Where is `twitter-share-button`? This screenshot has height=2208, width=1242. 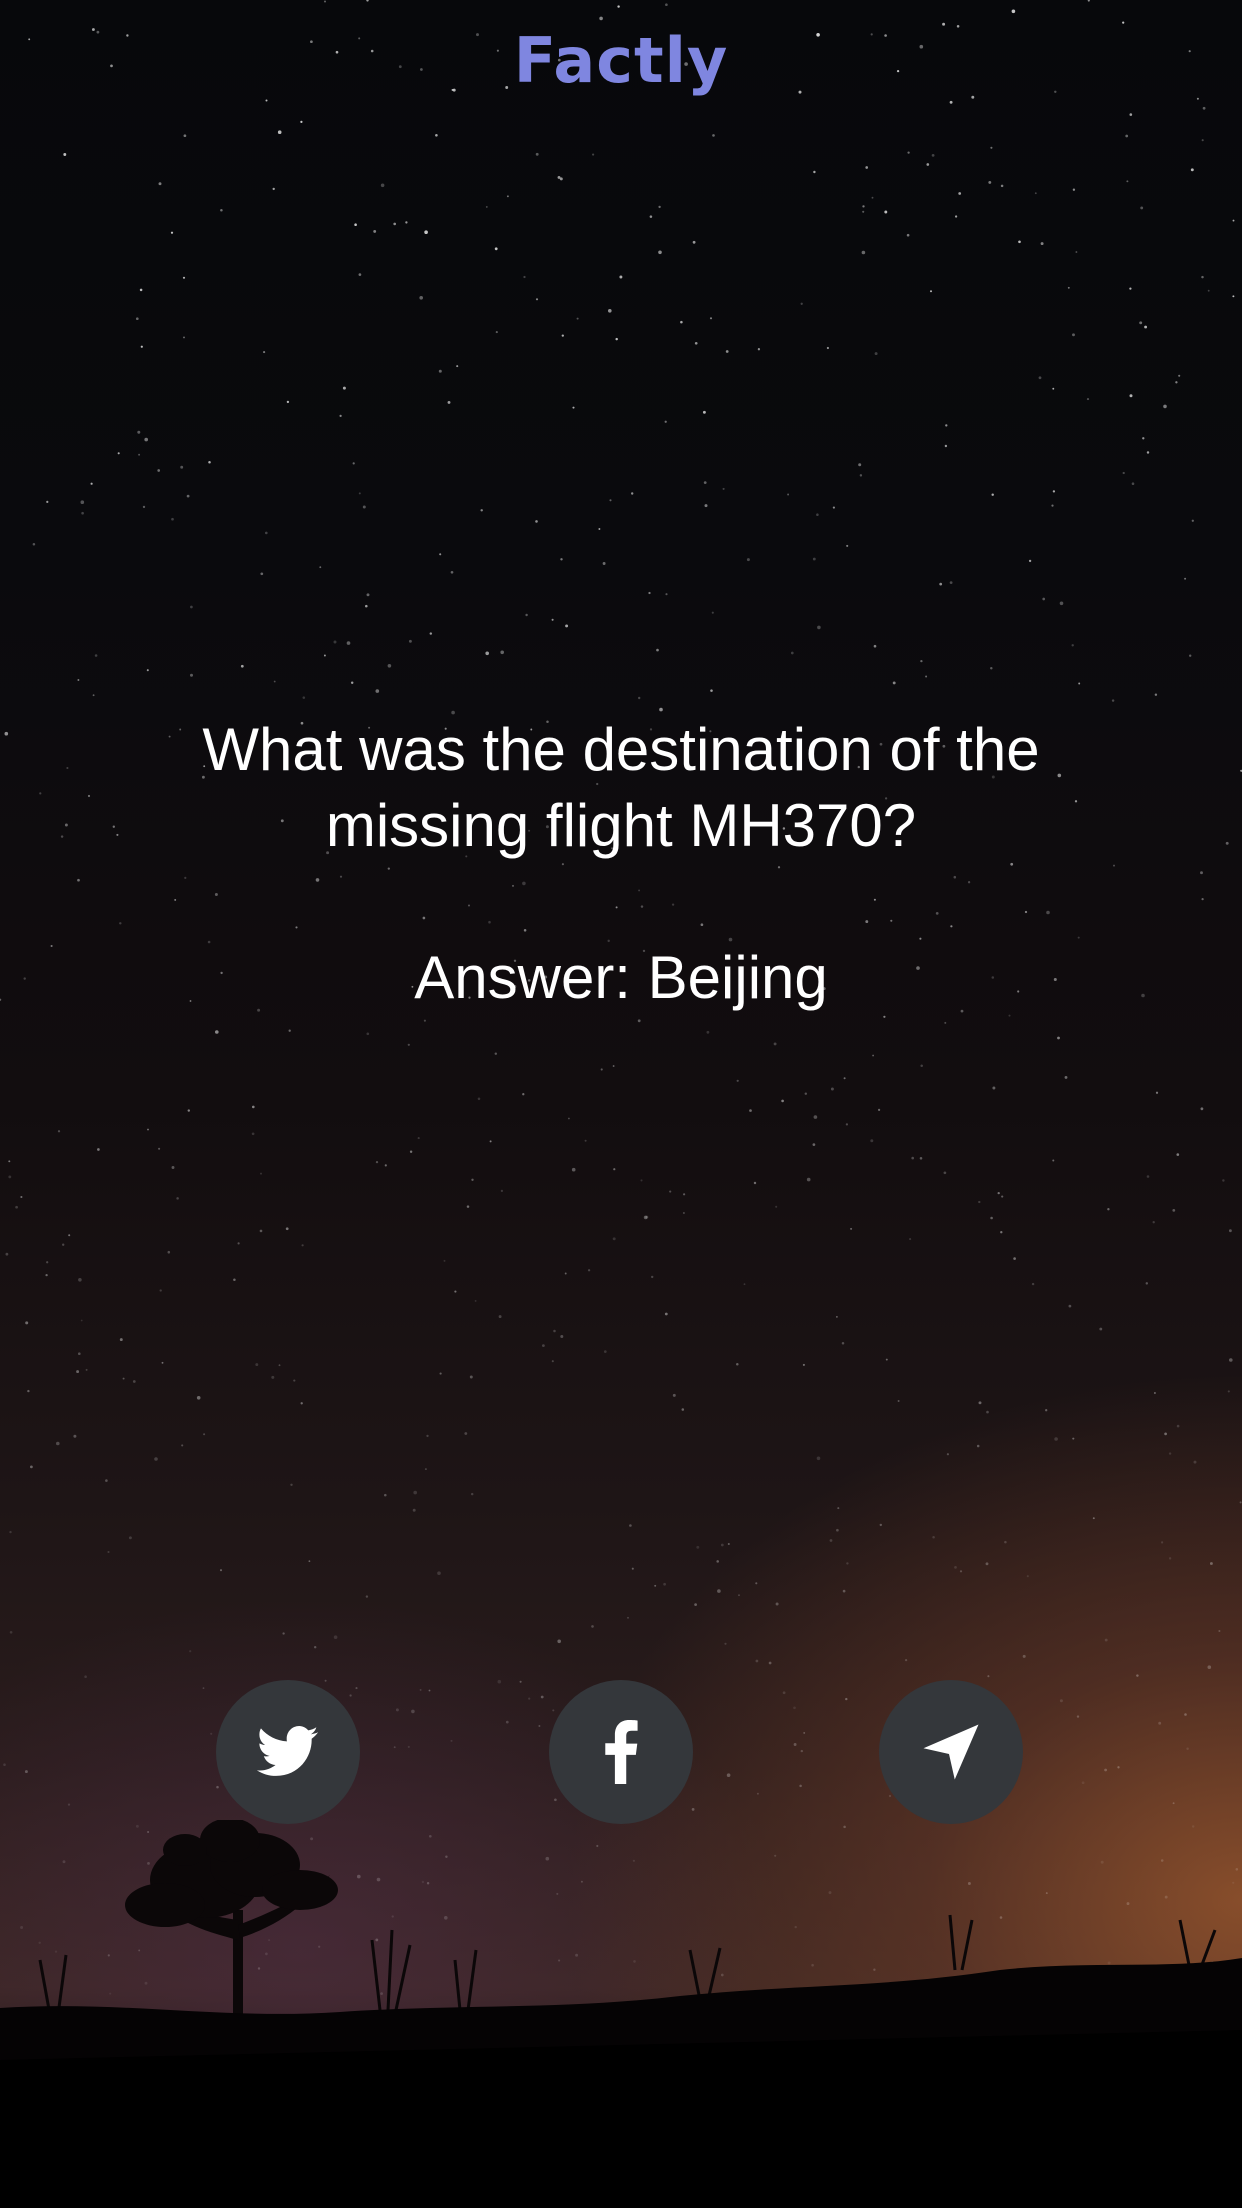
twitter-share-button is located at coordinates (288, 1752).